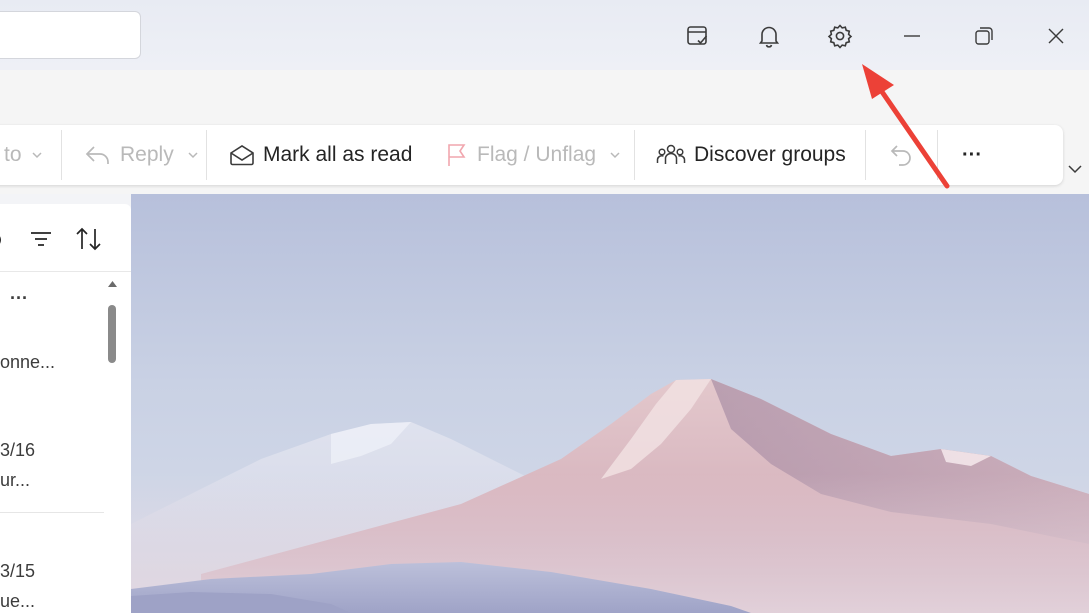 The height and width of the screenshot is (613, 1089). I want to click on close-icon, so click(1056, 36).